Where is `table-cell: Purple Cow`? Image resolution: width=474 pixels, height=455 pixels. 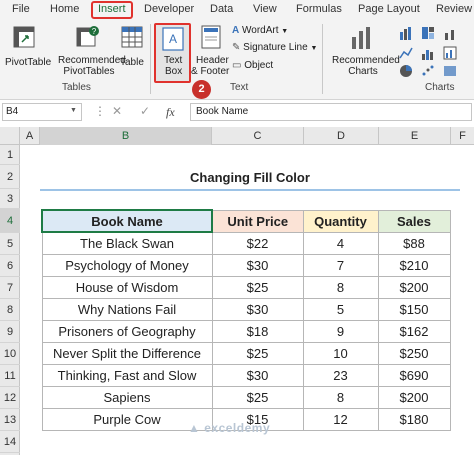
table-cell: Purple Cow is located at coordinates (127, 419).